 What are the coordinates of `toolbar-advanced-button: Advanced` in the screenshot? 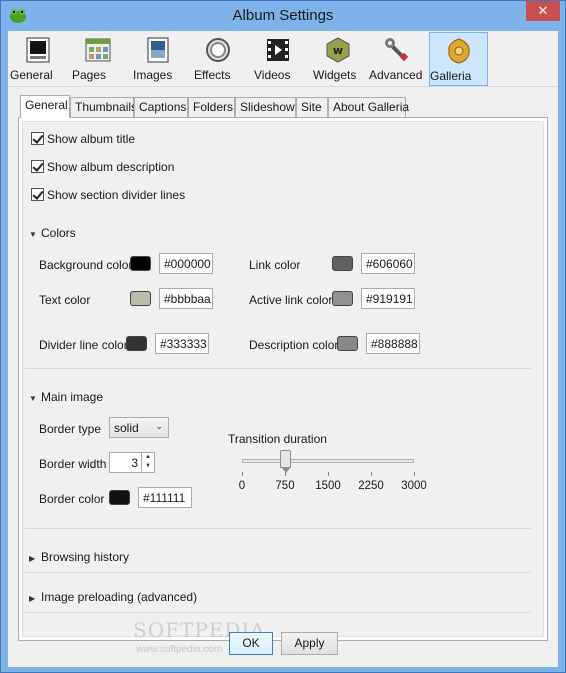 It's located at (397, 59).